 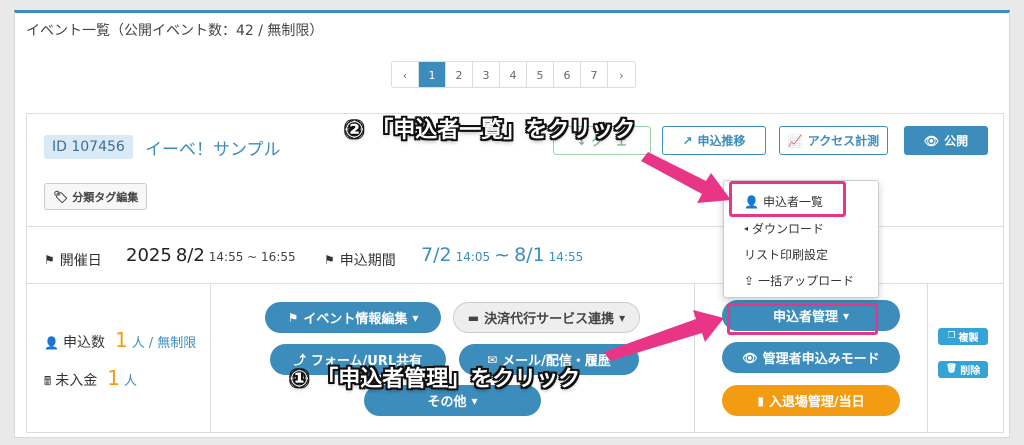 I want to click on annotation-step1: ① 「申込者管理」をクリック, so click(x=435, y=379).